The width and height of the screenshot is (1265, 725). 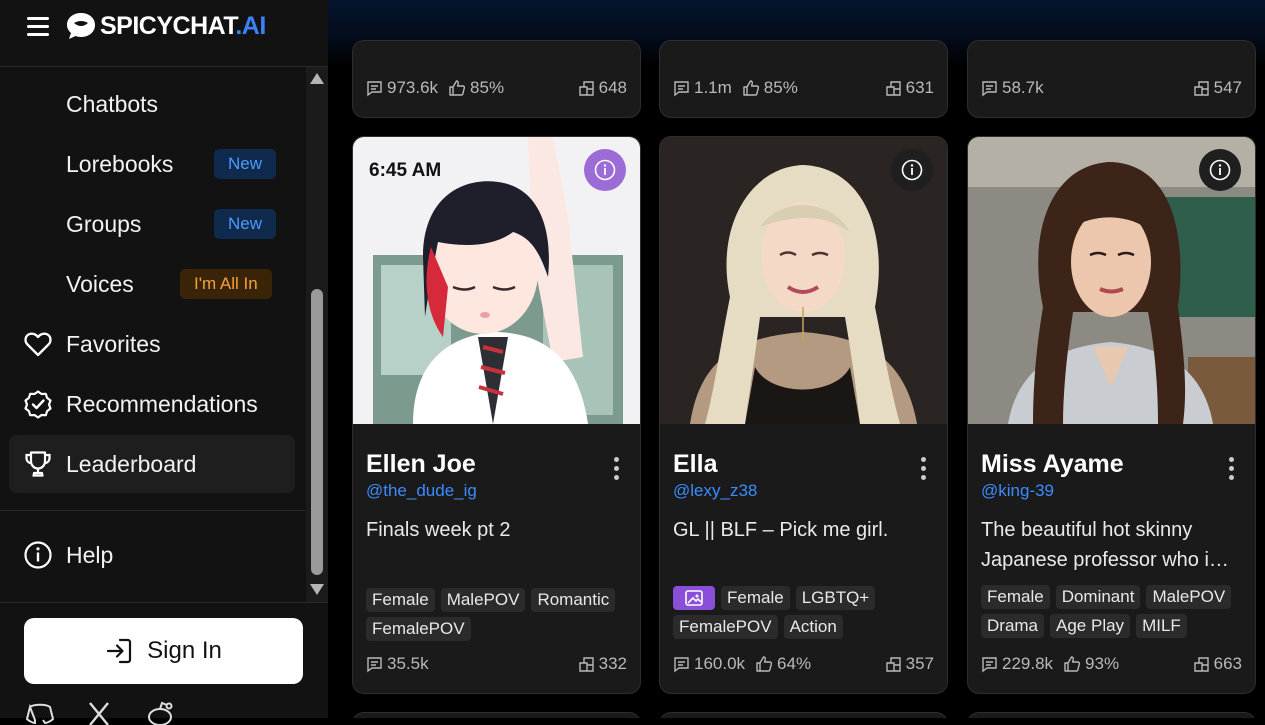 What do you see at coordinates (397, 664) in the screenshot?
I see `messages-stat: 35.5k` at bounding box center [397, 664].